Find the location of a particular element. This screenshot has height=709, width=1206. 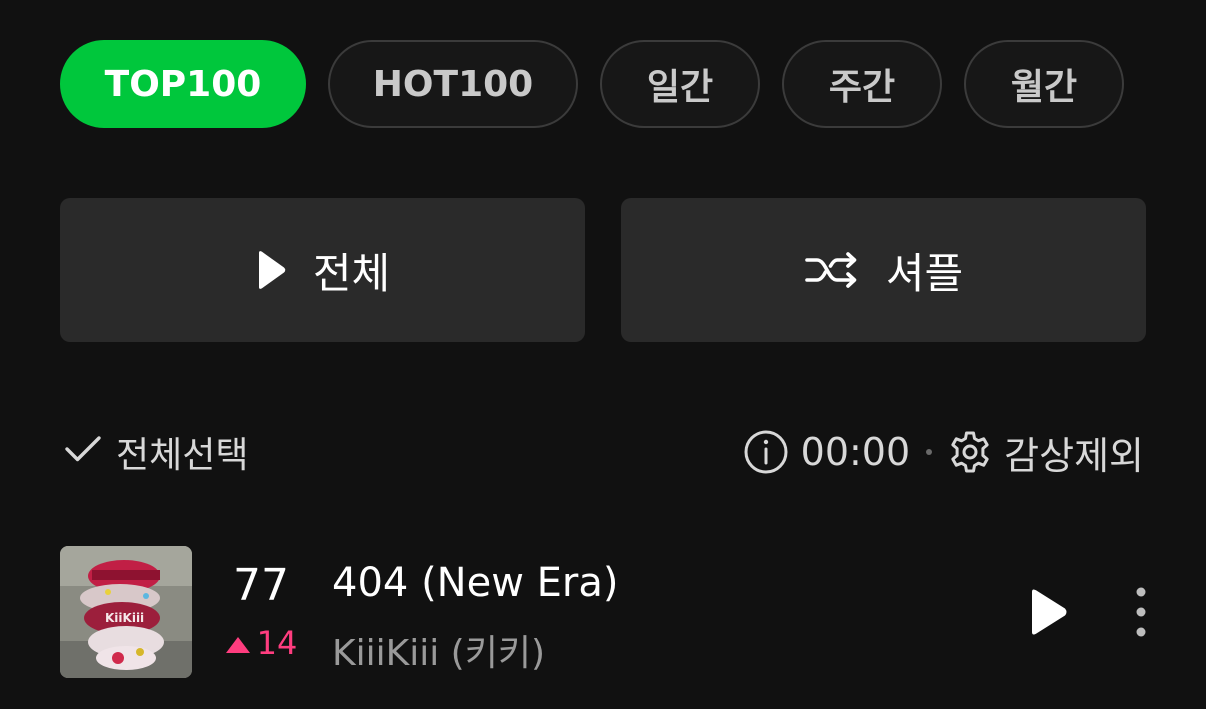

filter-chip-hot100: HOT100 is located at coordinates (453, 84).